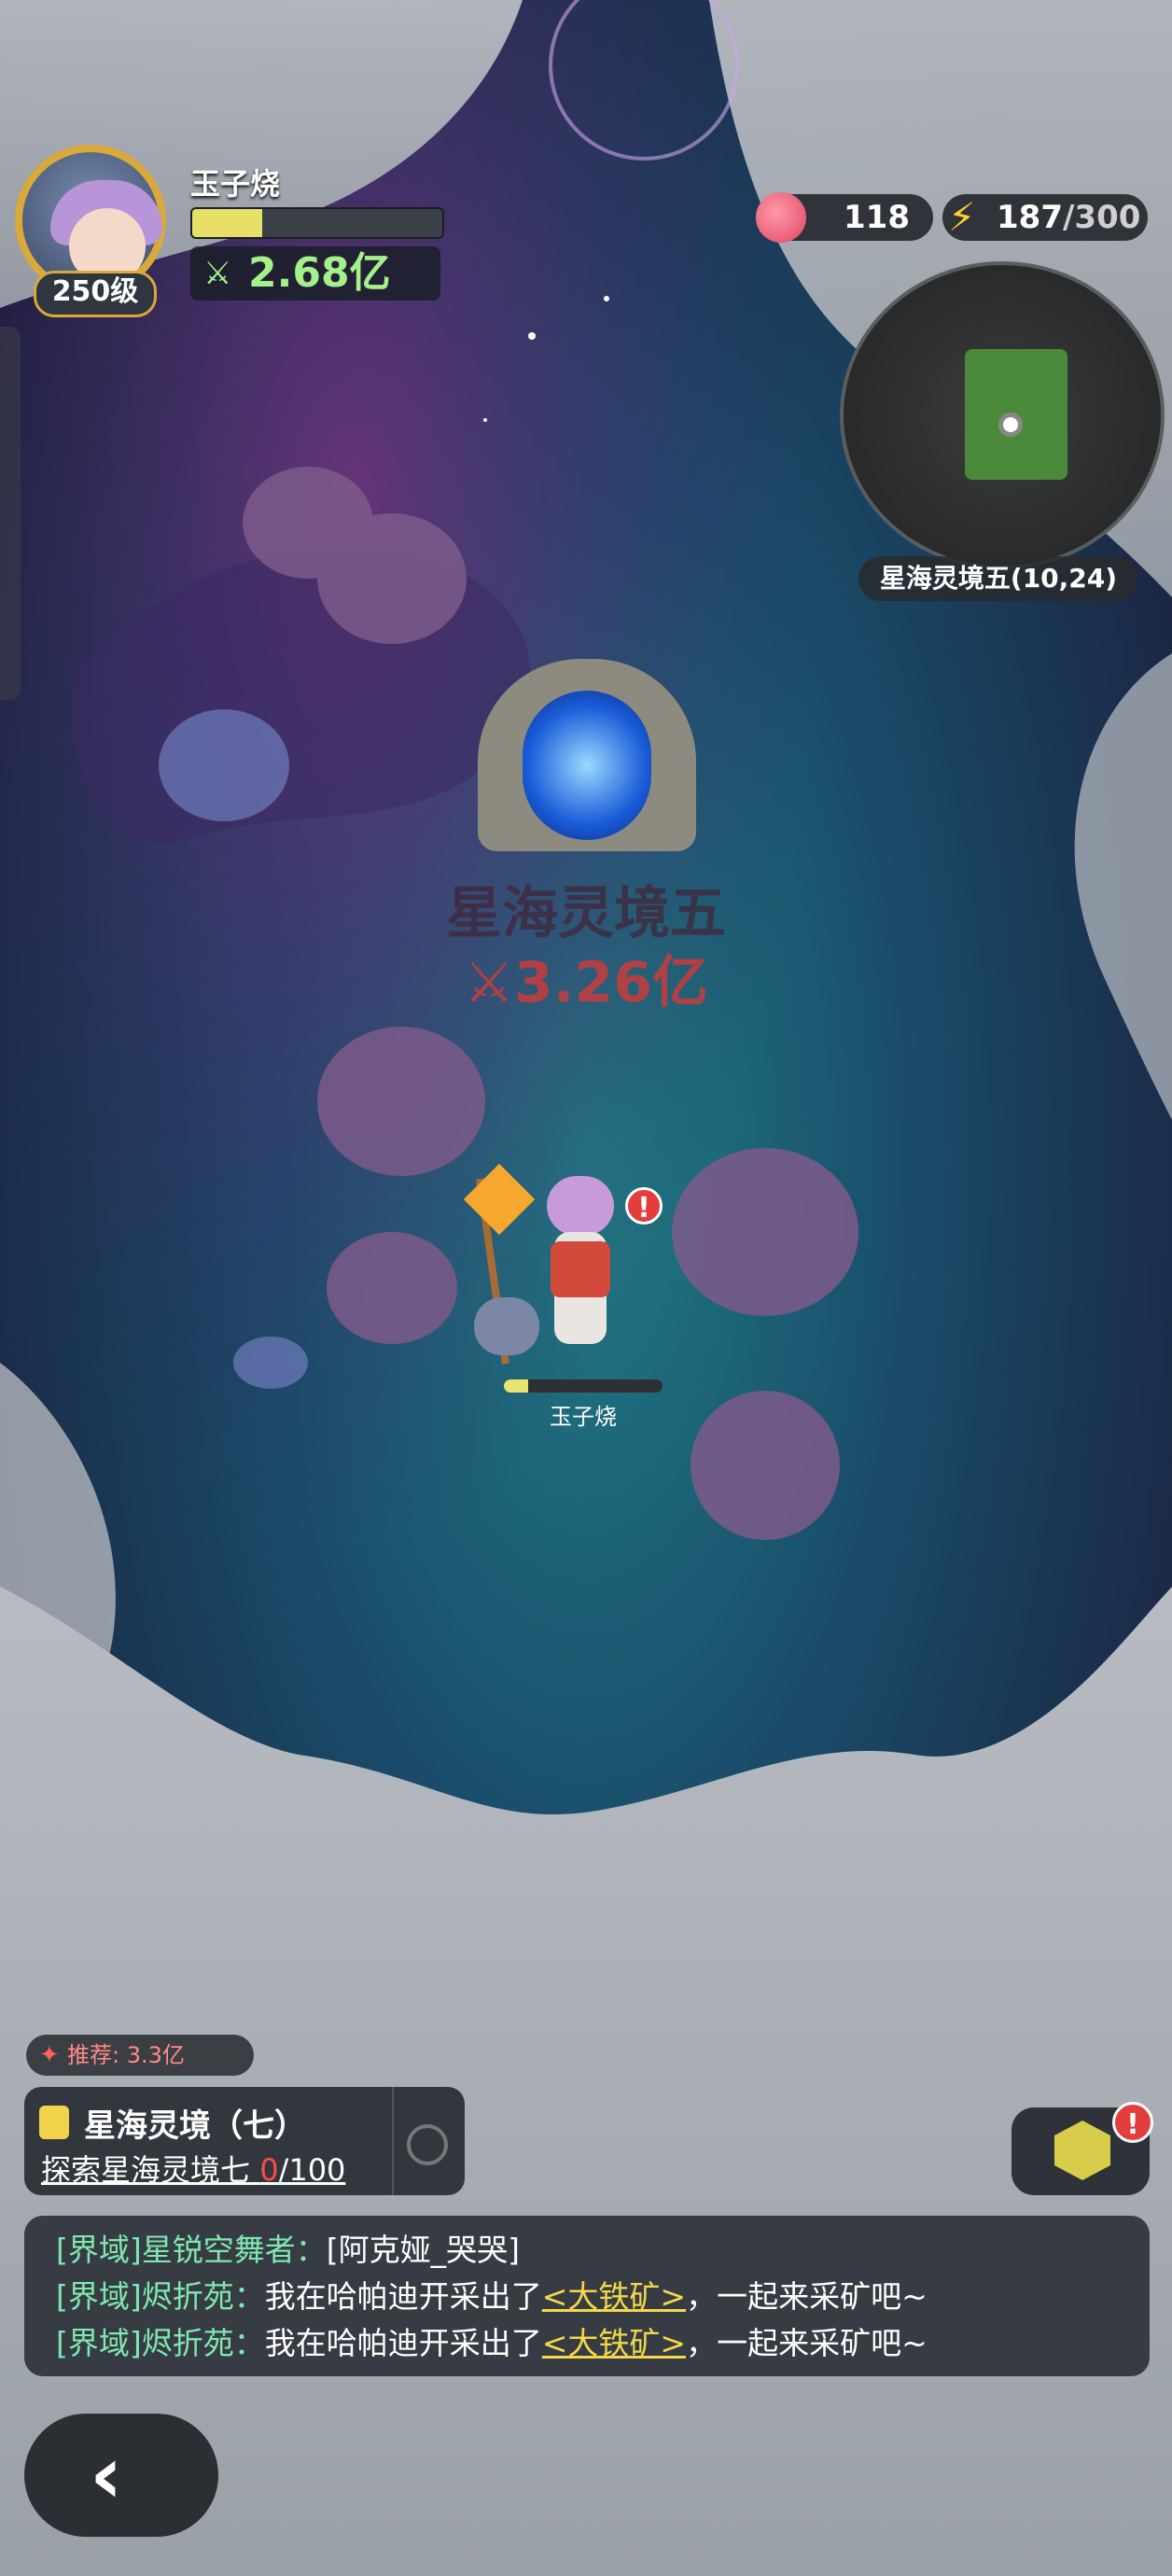  Describe the element at coordinates (583, 1417) in the screenshot. I see `character-name: 玉子烧` at that location.